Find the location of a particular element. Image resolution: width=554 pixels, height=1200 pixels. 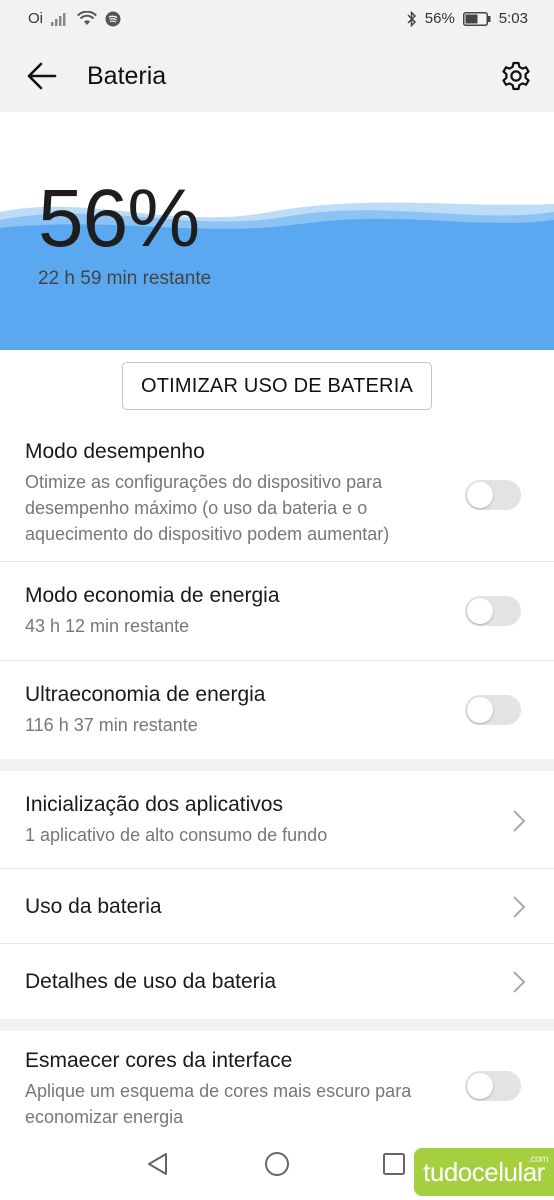

back-button is located at coordinates (42, 76).